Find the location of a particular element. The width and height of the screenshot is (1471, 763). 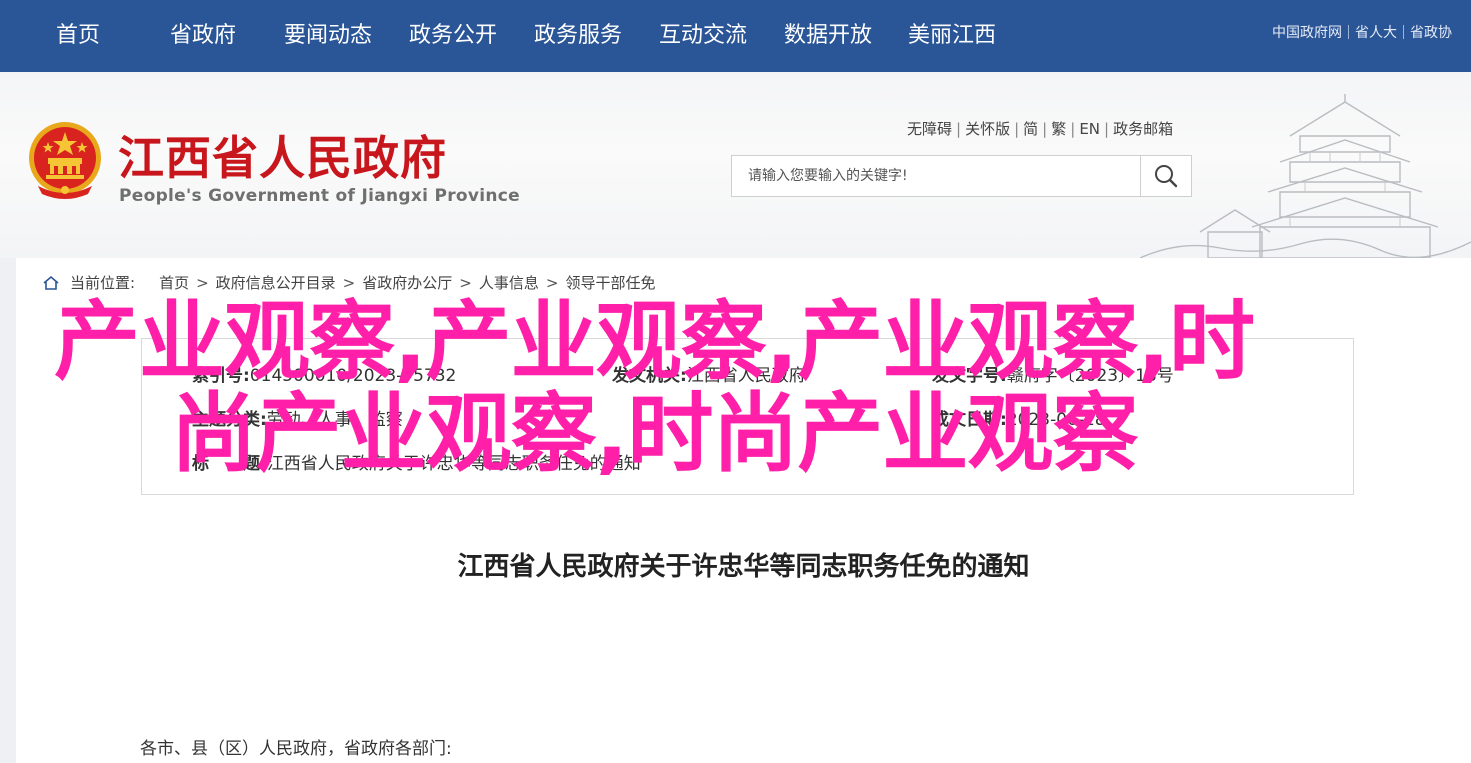

link-traditional-chinese: 繁 is located at coordinates (1058, 129).